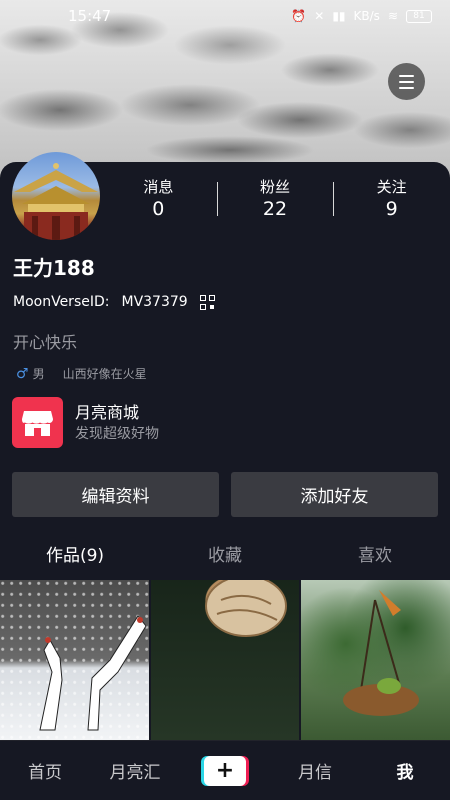  What do you see at coordinates (381, 653) in the screenshot?
I see `bird-nest-image` at bounding box center [381, 653].